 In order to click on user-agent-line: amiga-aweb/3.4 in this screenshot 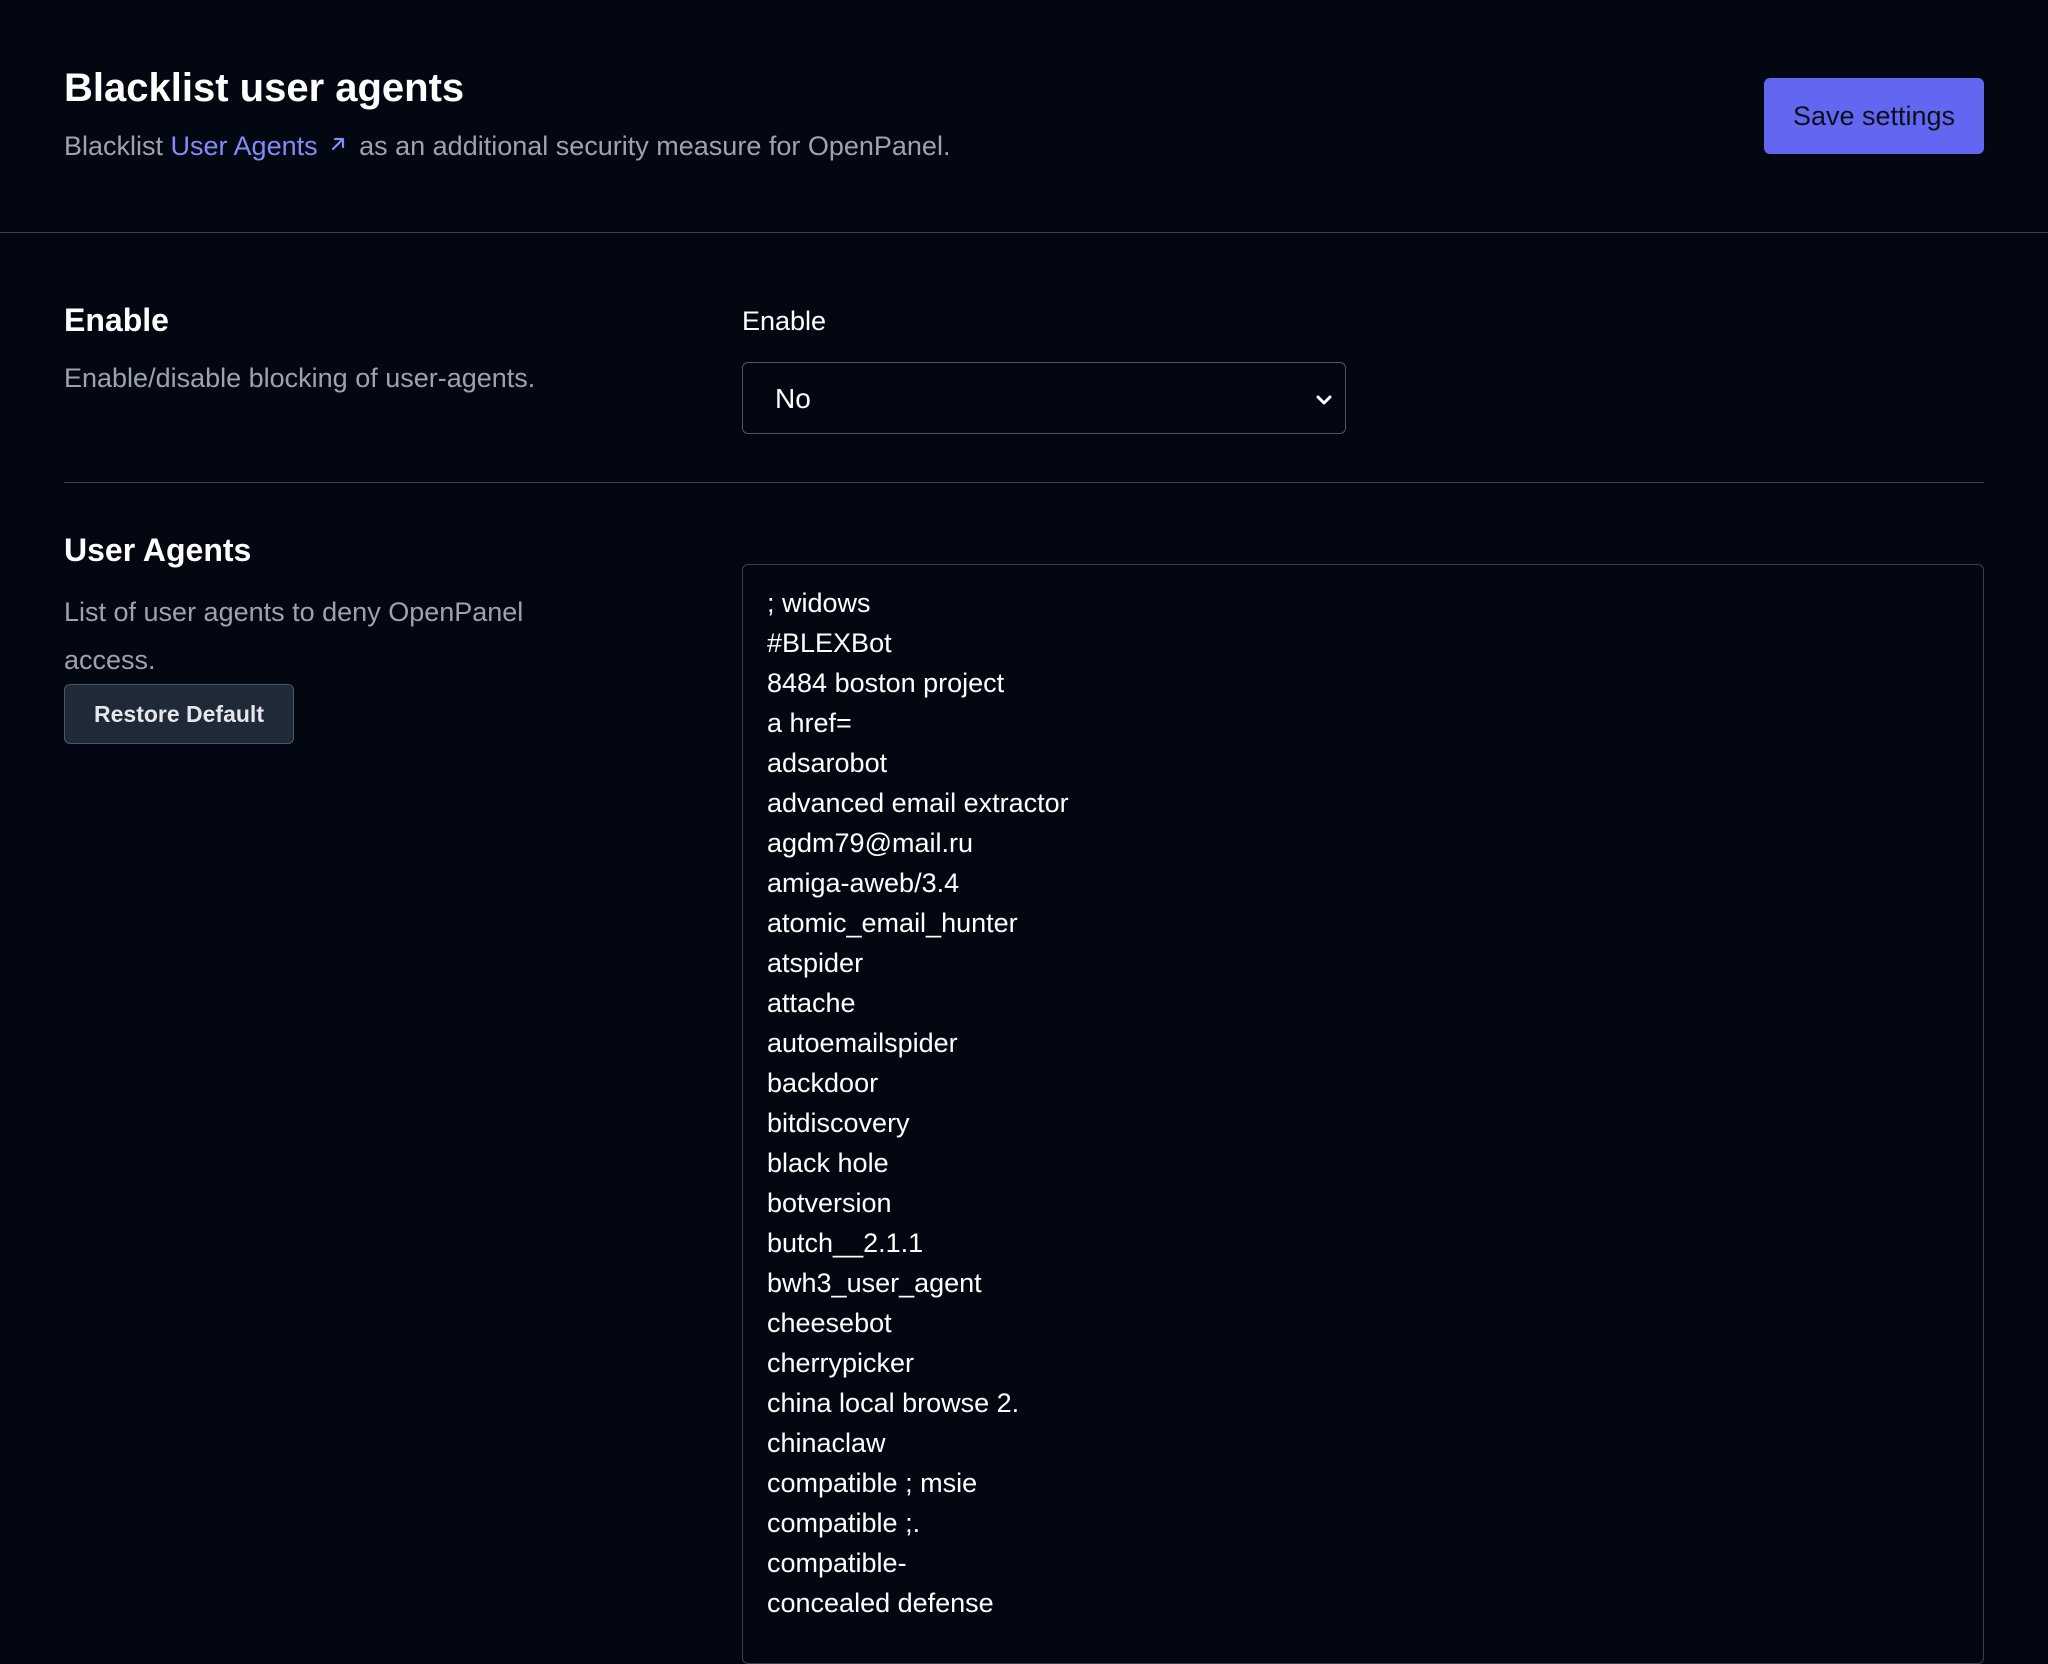, I will do `click(863, 883)`.